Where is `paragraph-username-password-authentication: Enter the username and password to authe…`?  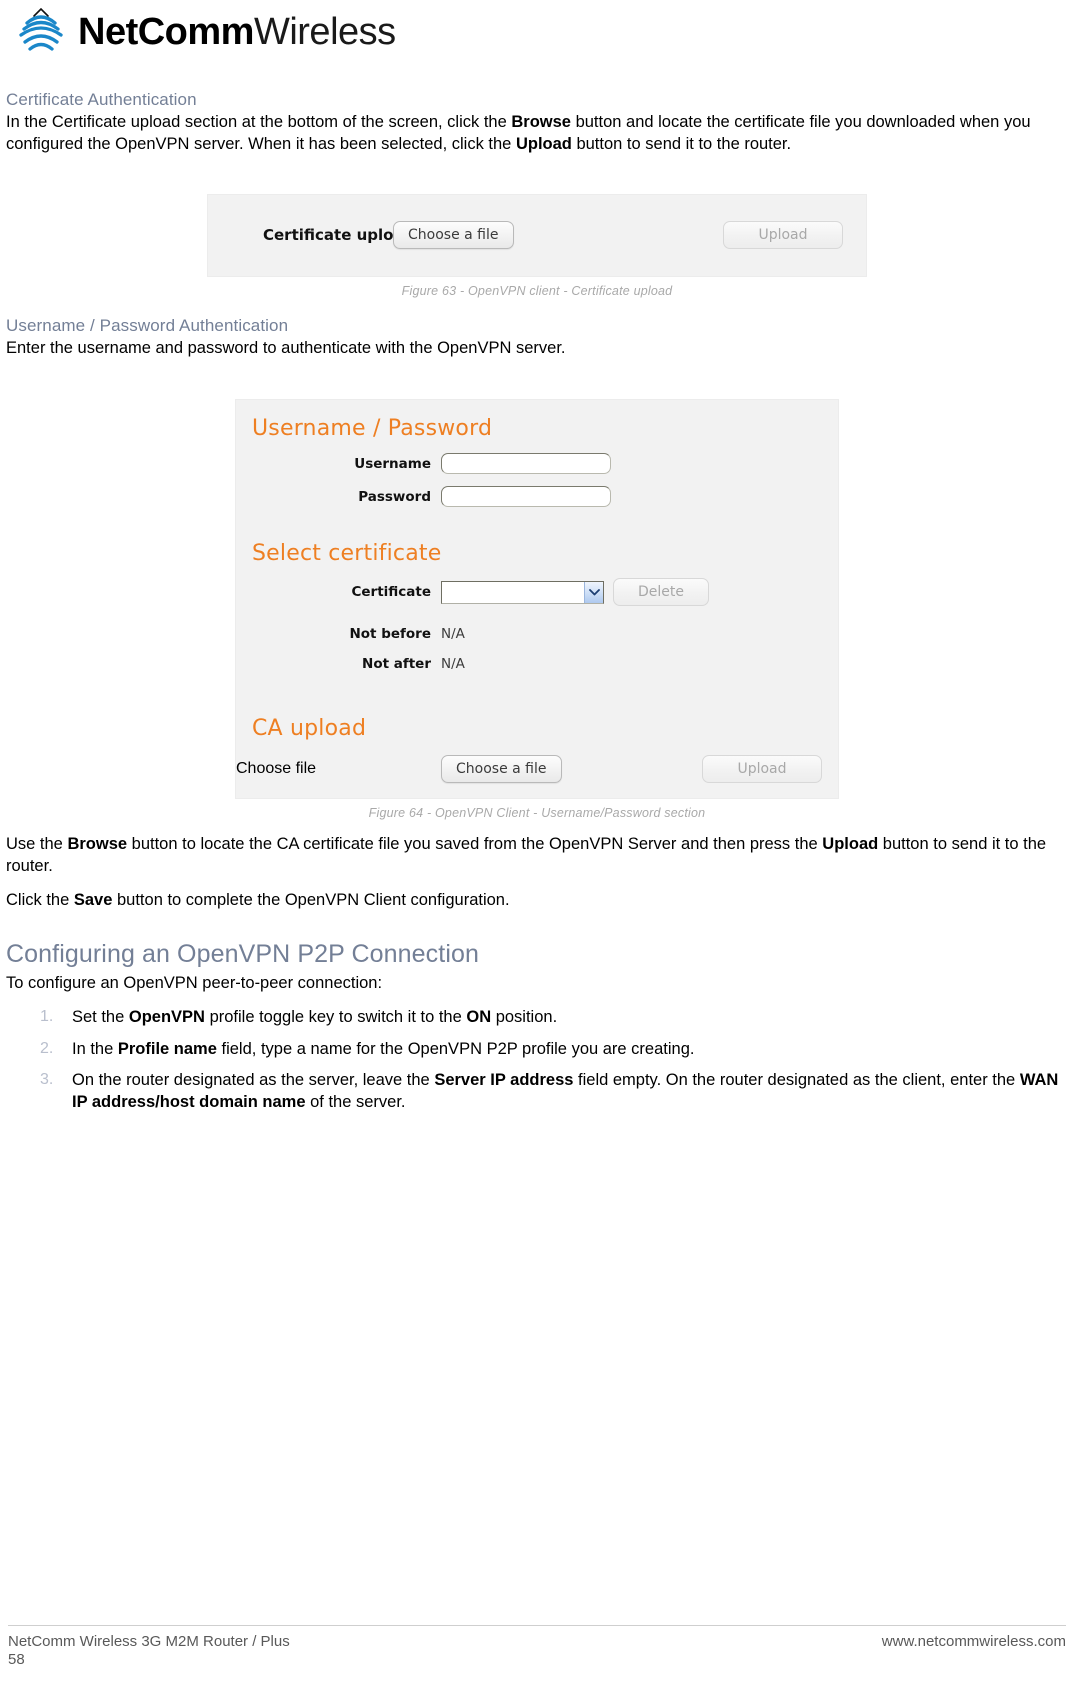
paragraph-username-password-authentication: Enter the username and password to authe… is located at coordinates (286, 347).